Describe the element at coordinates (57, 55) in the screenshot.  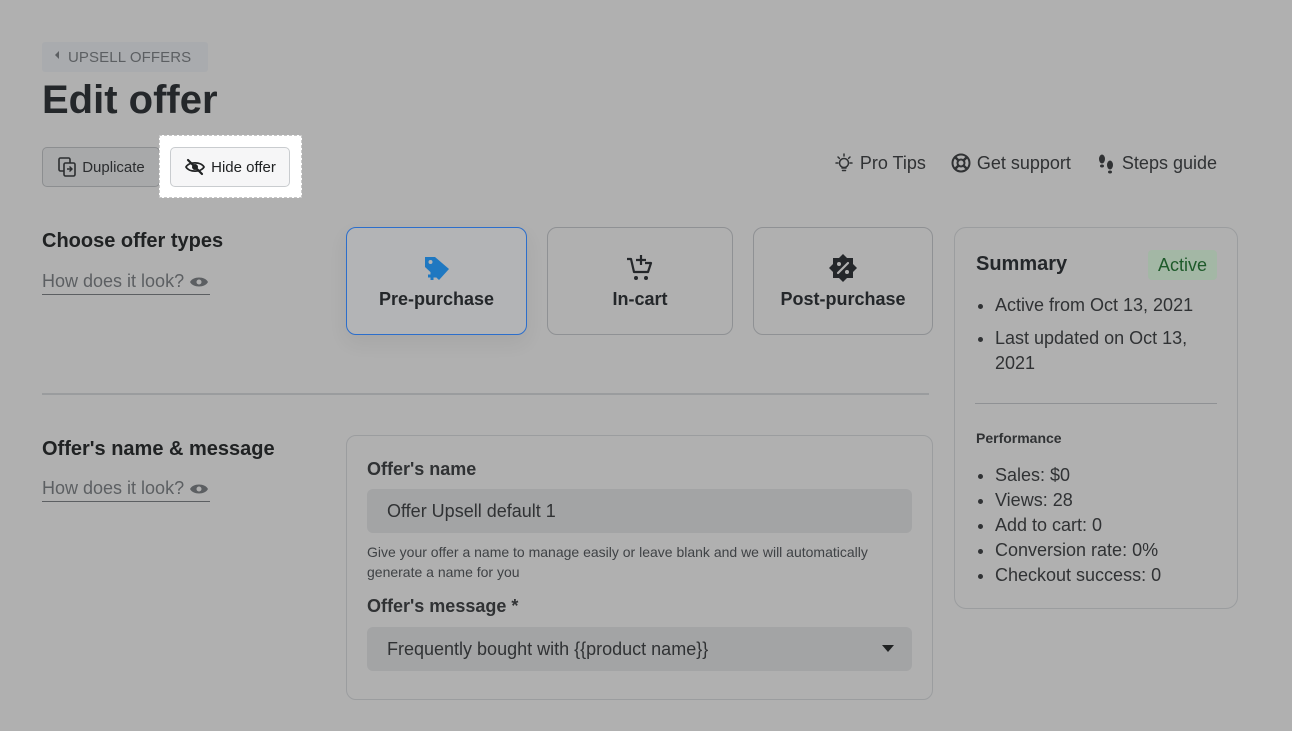
I see `chevron-left-icon` at that location.